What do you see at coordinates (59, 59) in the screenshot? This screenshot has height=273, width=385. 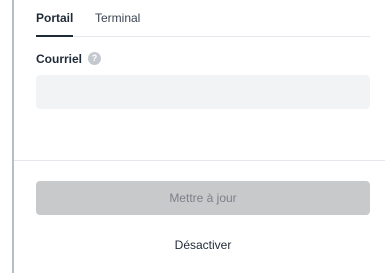 I see `email-label: Courriel` at bounding box center [59, 59].